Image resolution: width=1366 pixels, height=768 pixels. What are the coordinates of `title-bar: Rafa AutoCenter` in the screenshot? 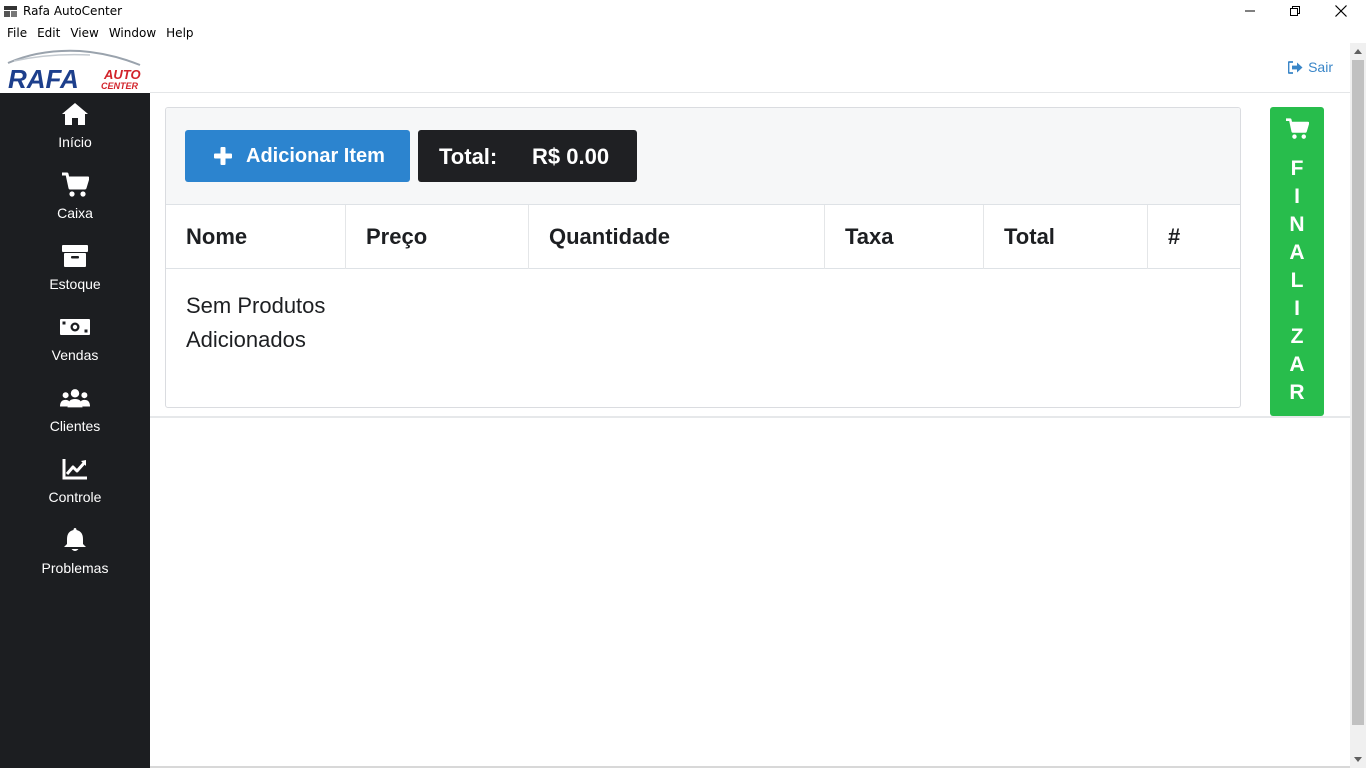 It's located at (683, 11).